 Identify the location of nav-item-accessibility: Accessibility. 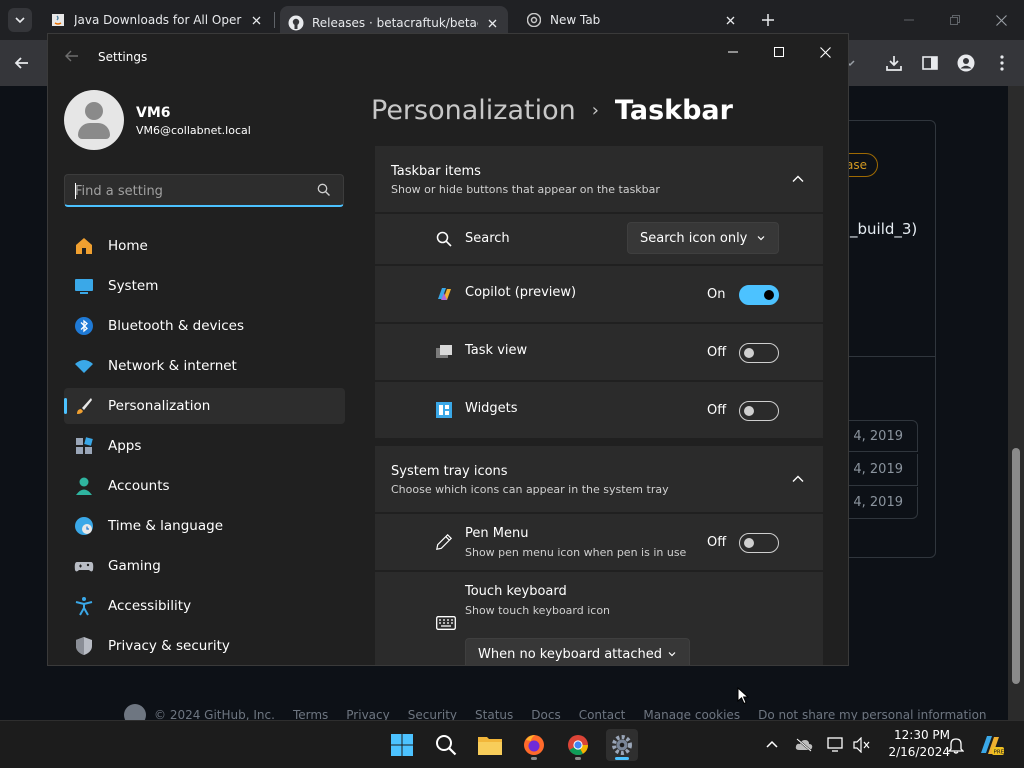
(204, 606).